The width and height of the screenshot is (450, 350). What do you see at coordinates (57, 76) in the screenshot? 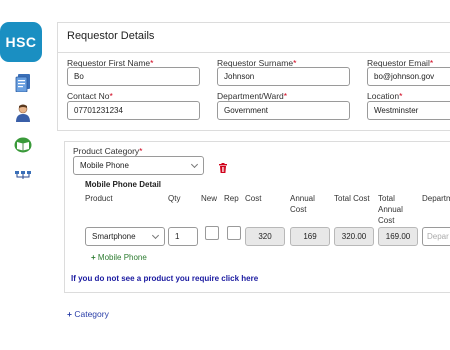
I see `panel-left-border` at bounding box center [57, 76].